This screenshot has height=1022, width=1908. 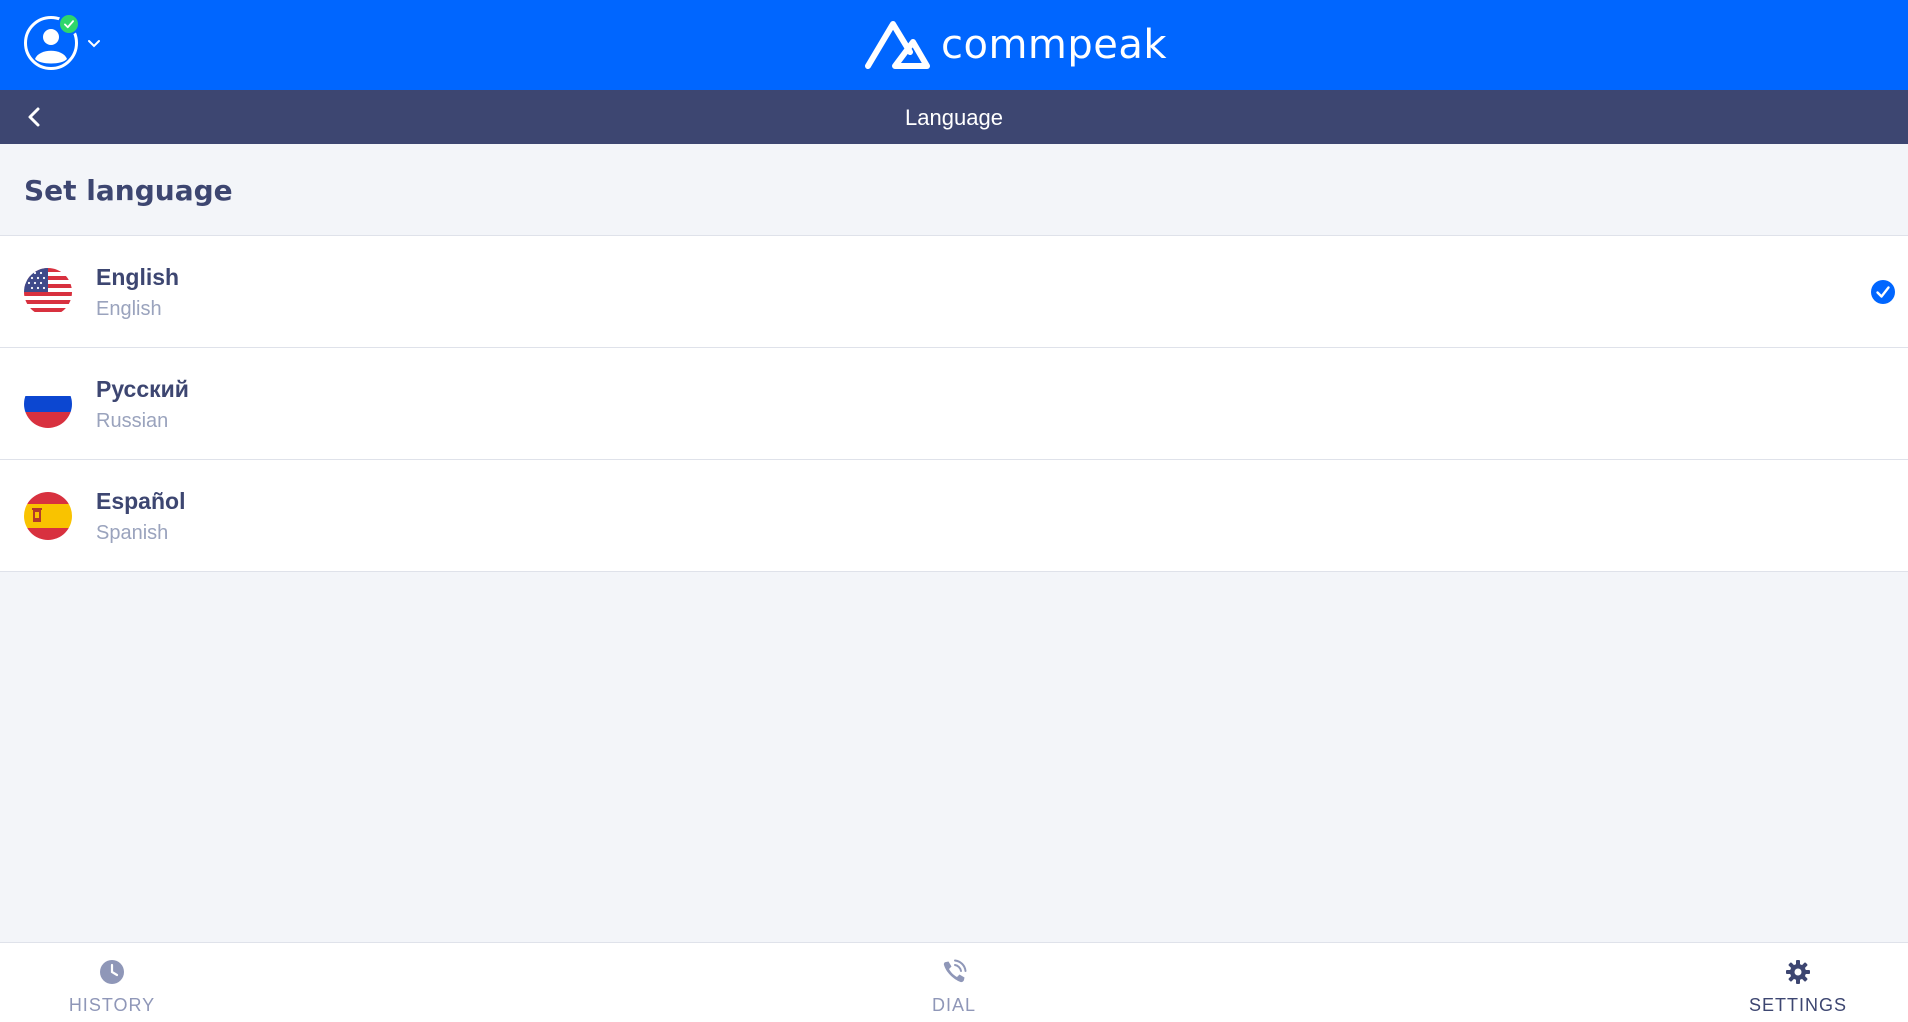 I want to click on language-name: Русский, so click(x=142, y=389).